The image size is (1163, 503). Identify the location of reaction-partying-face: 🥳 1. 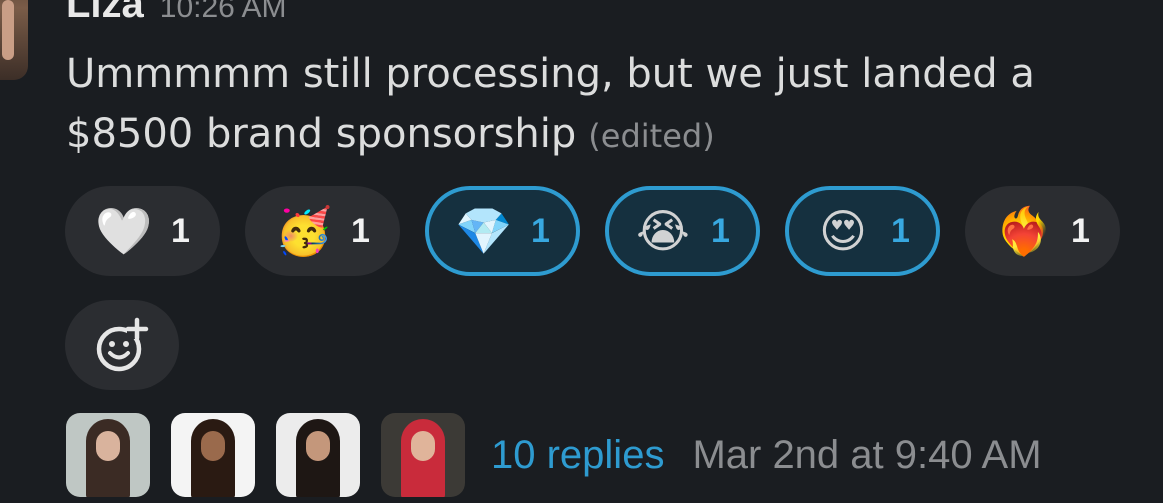
(322, 231).